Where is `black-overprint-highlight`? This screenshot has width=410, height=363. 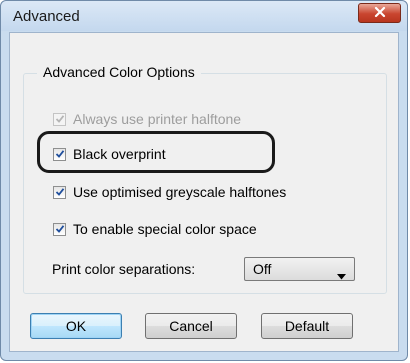
black-overprint-highlight is located at coordinates (156, 152).